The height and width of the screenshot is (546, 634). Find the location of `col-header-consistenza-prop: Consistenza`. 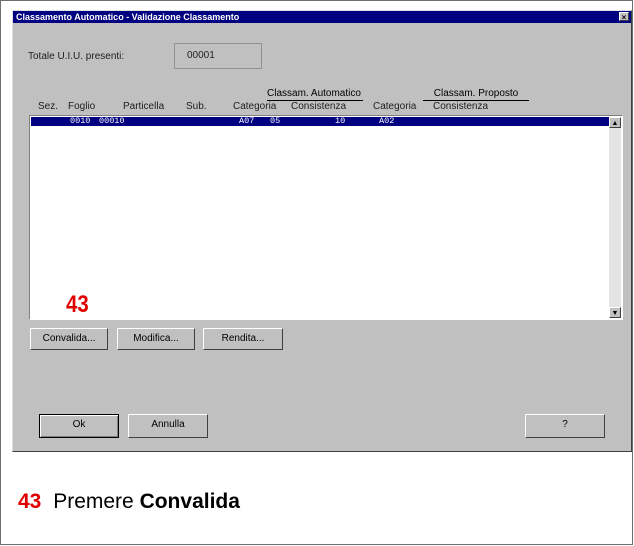

col-header-consistenza-prop: Consistenza is located at coordinates (461, 106).